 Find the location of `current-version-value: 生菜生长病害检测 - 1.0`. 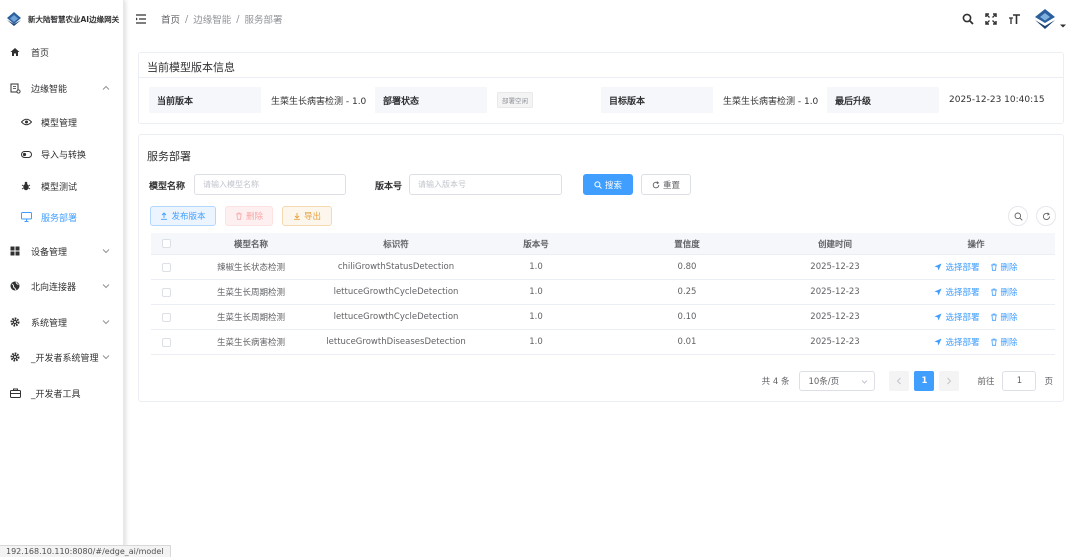

current-version-value: 生菜生长病害检测 - 1.0 is located at coordinates (319, 101).